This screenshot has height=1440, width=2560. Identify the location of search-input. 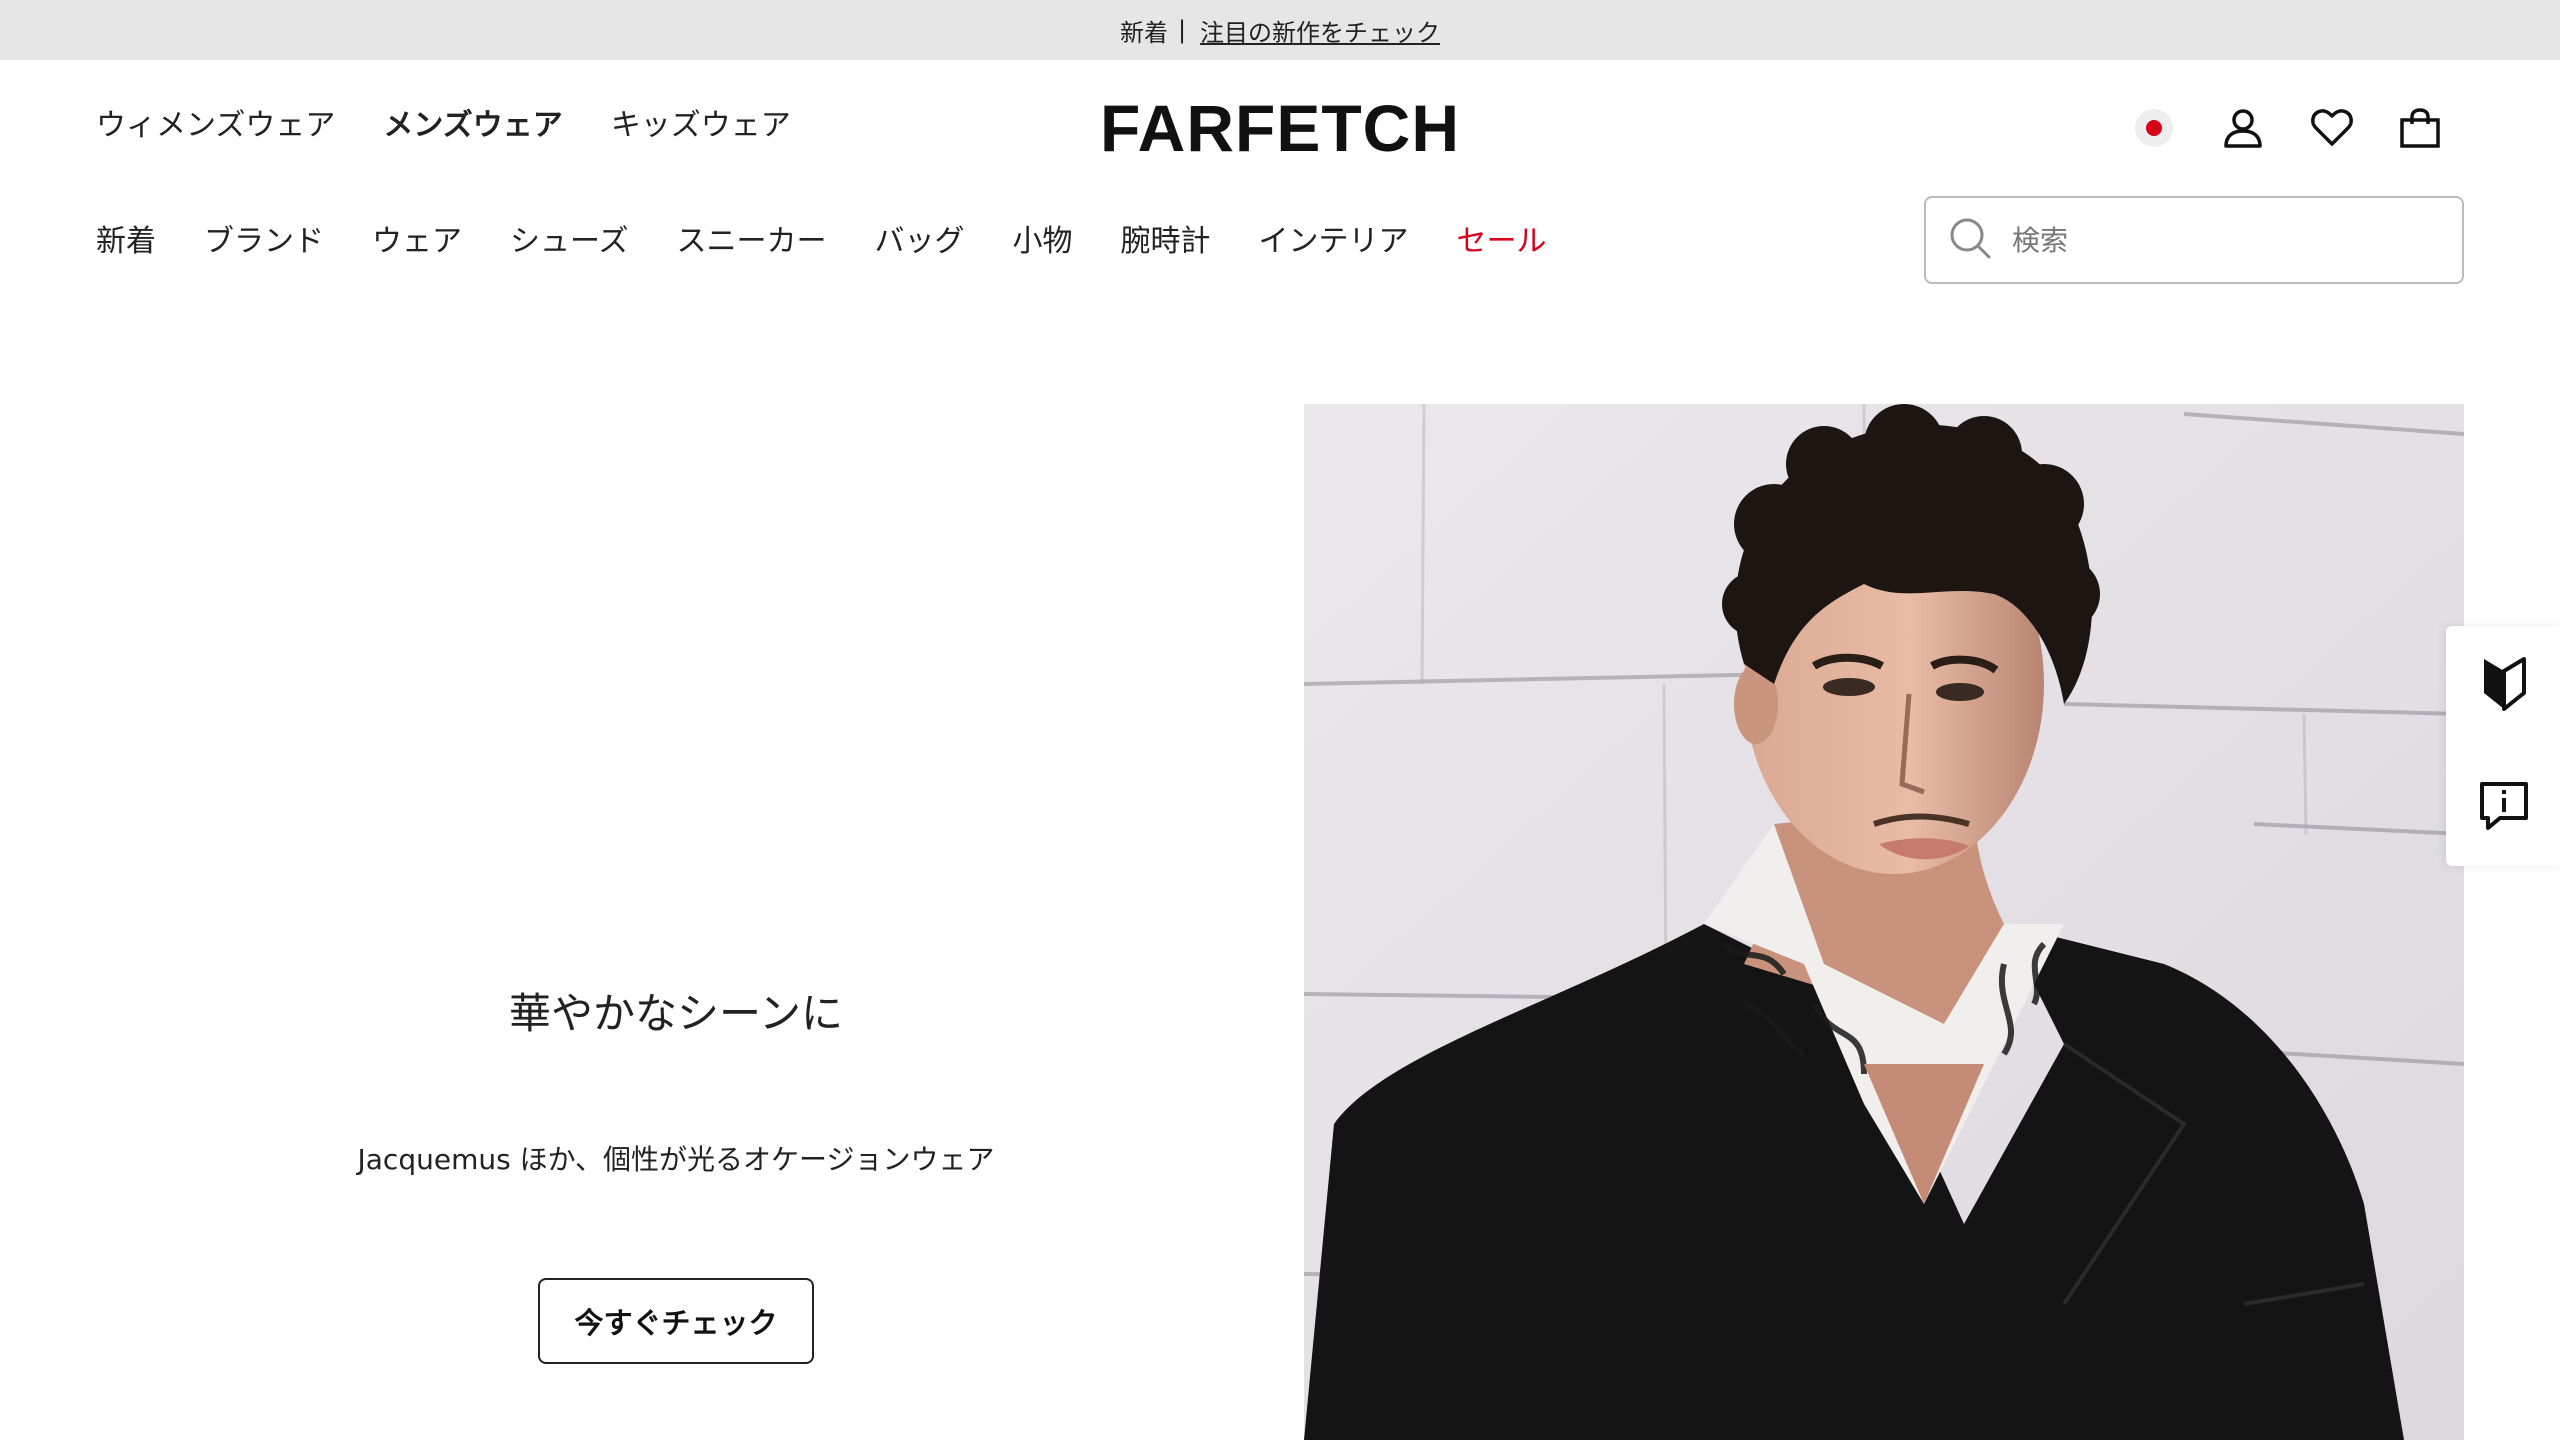
(2222, 240).